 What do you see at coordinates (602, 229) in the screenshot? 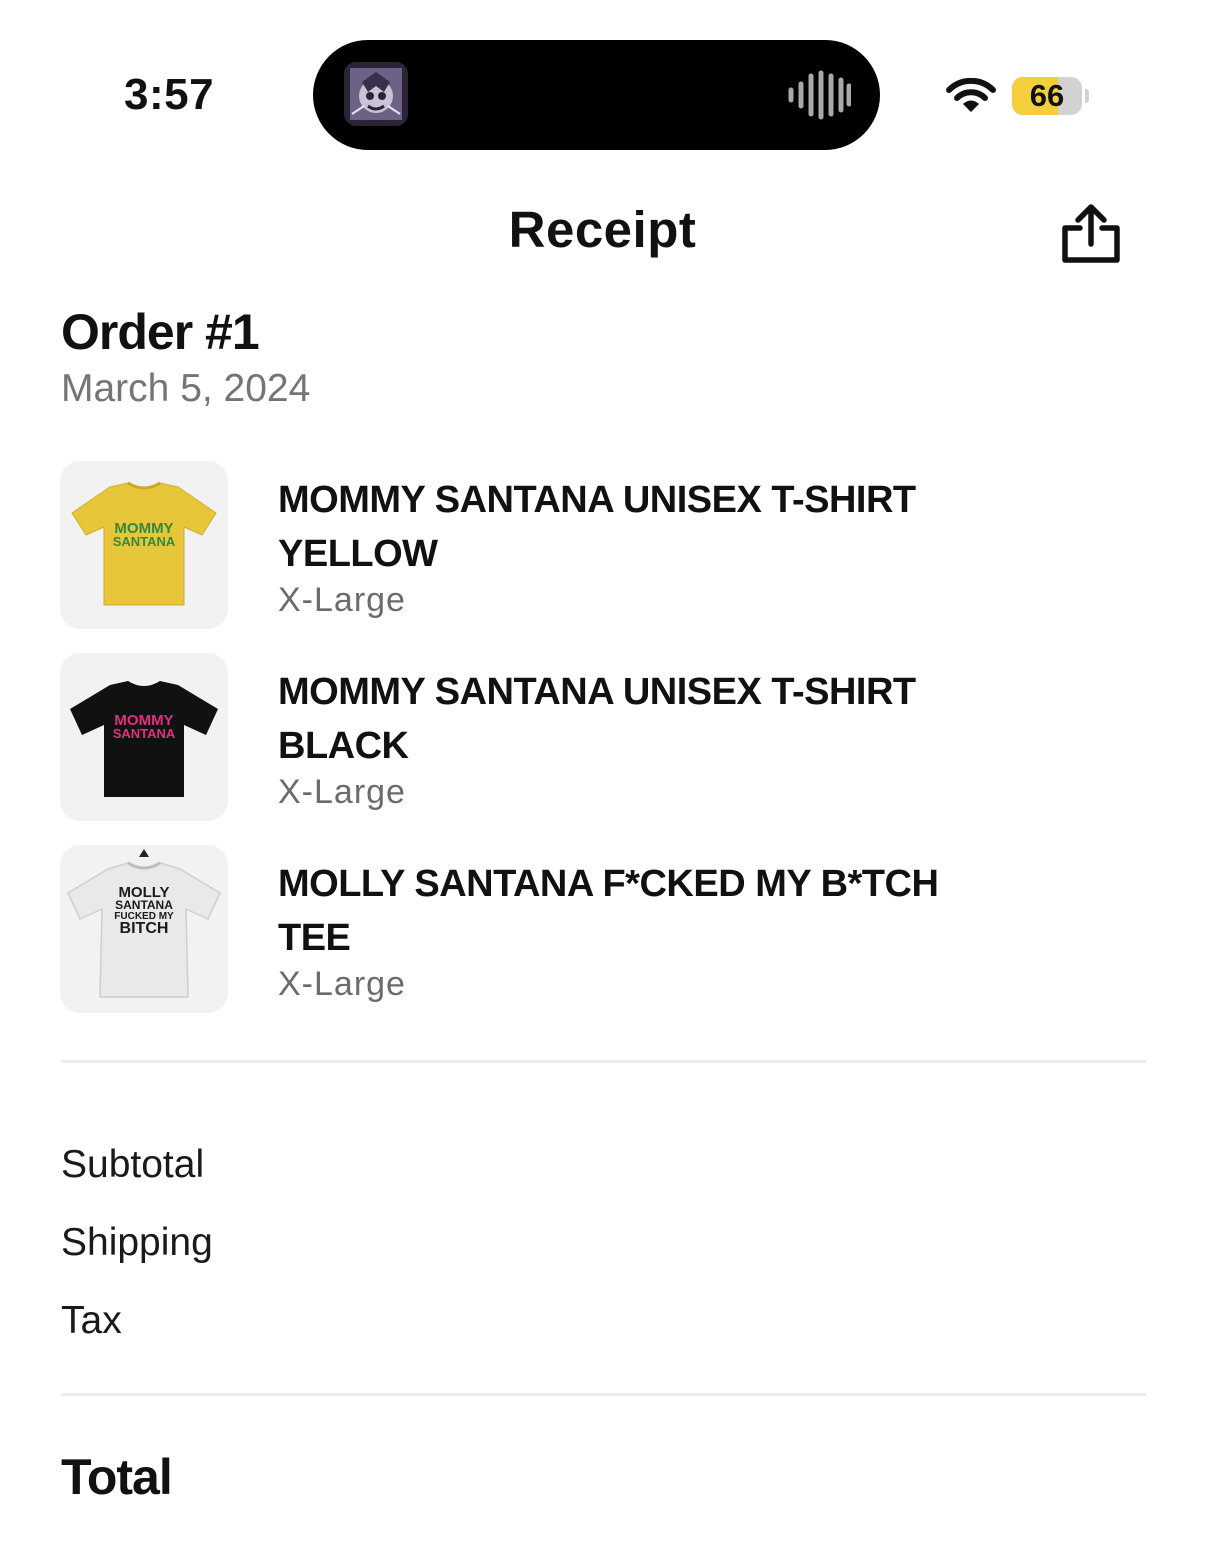
I see `page-title: Receipt` at bounding box center [602, 229].